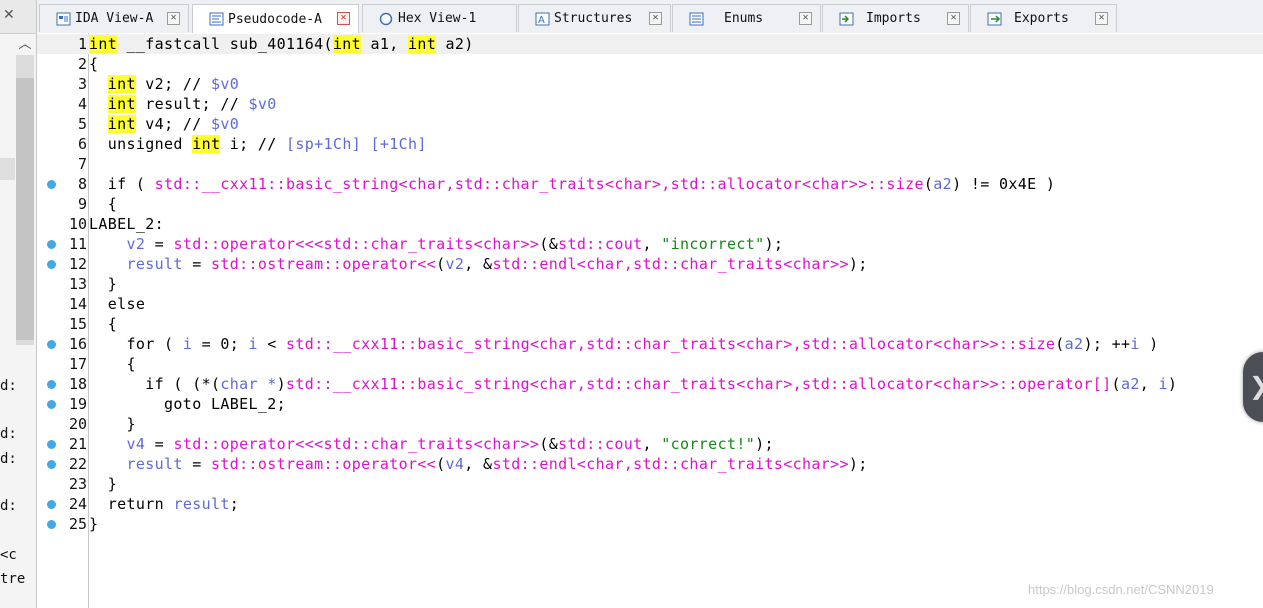  I want to click on code-token: );, so click(764, 444).